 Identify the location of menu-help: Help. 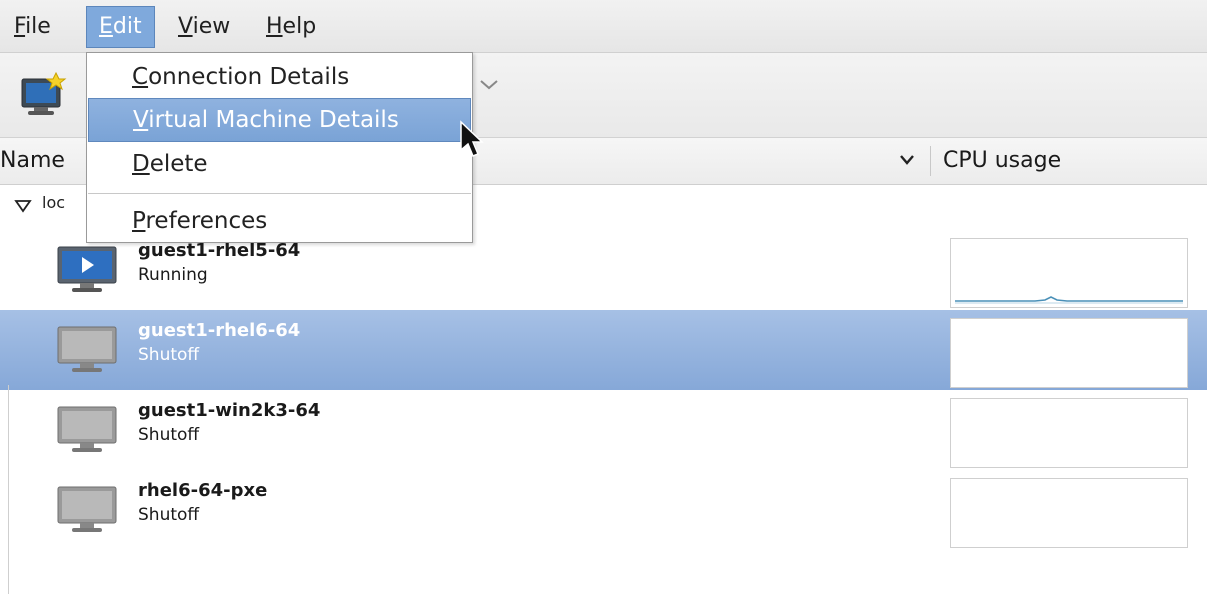
(291, 27).